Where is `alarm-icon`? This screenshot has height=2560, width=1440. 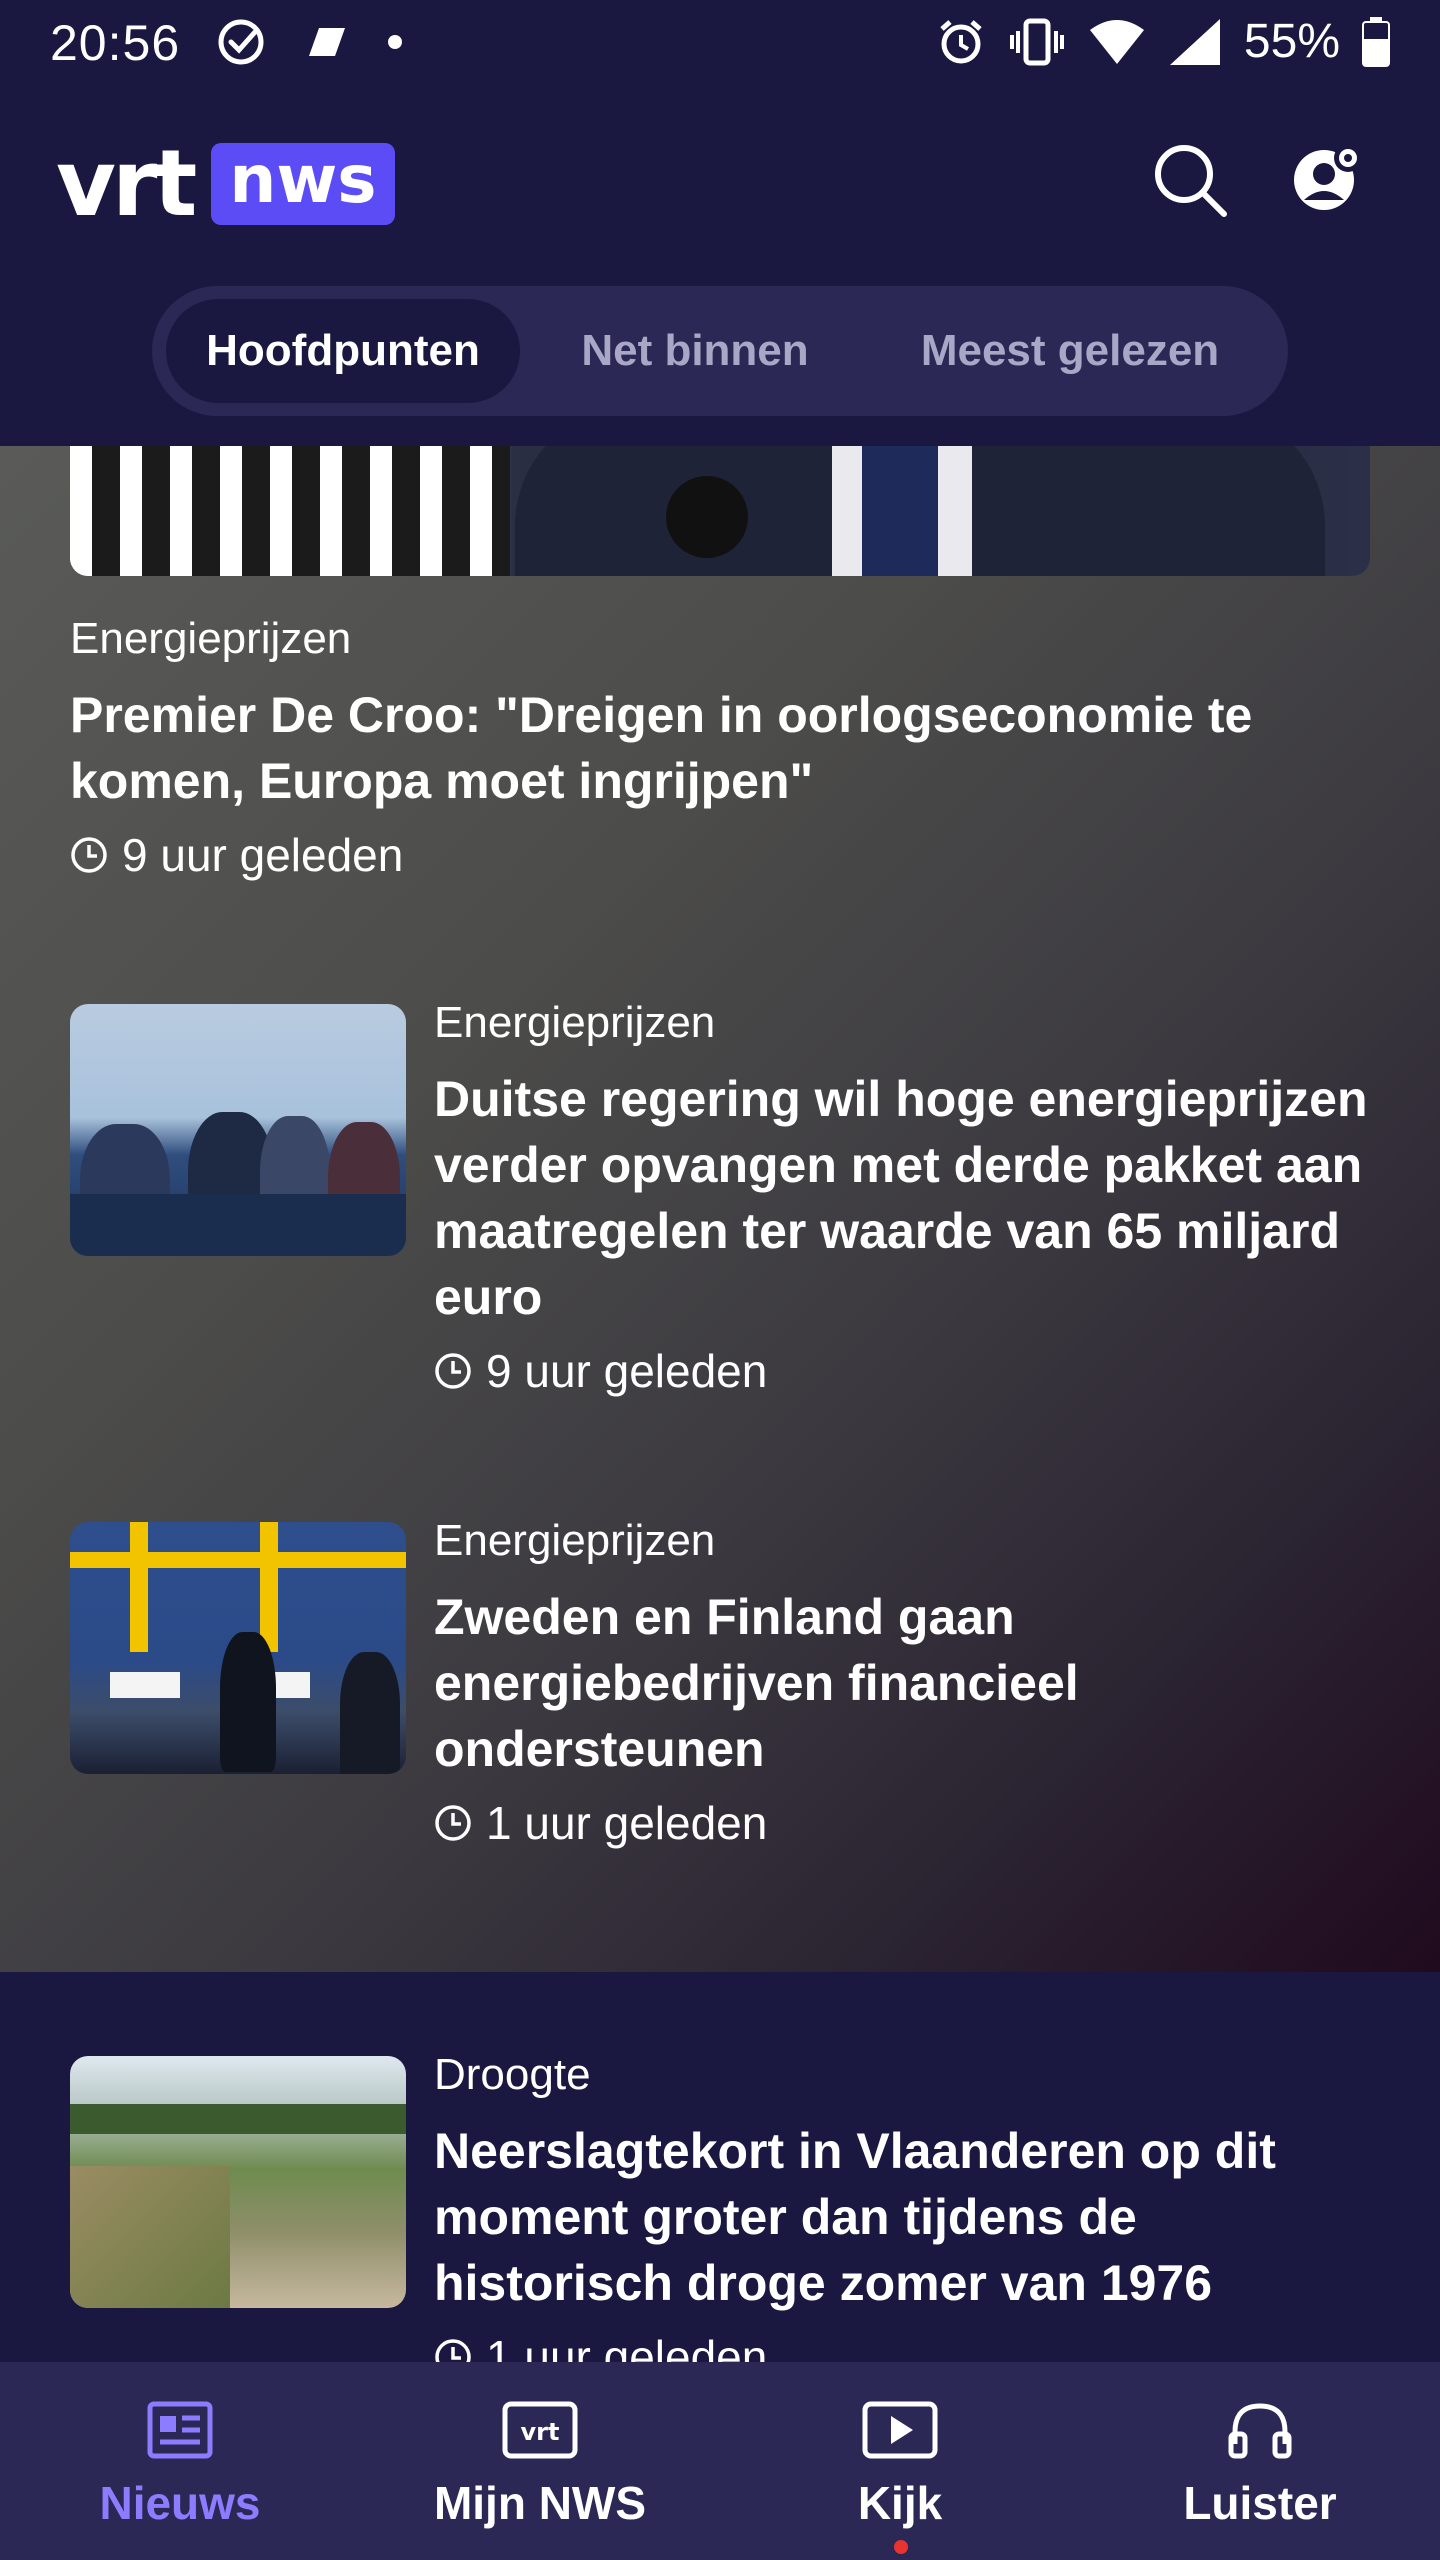 alarm-icon is located at coordinates (961, 41).